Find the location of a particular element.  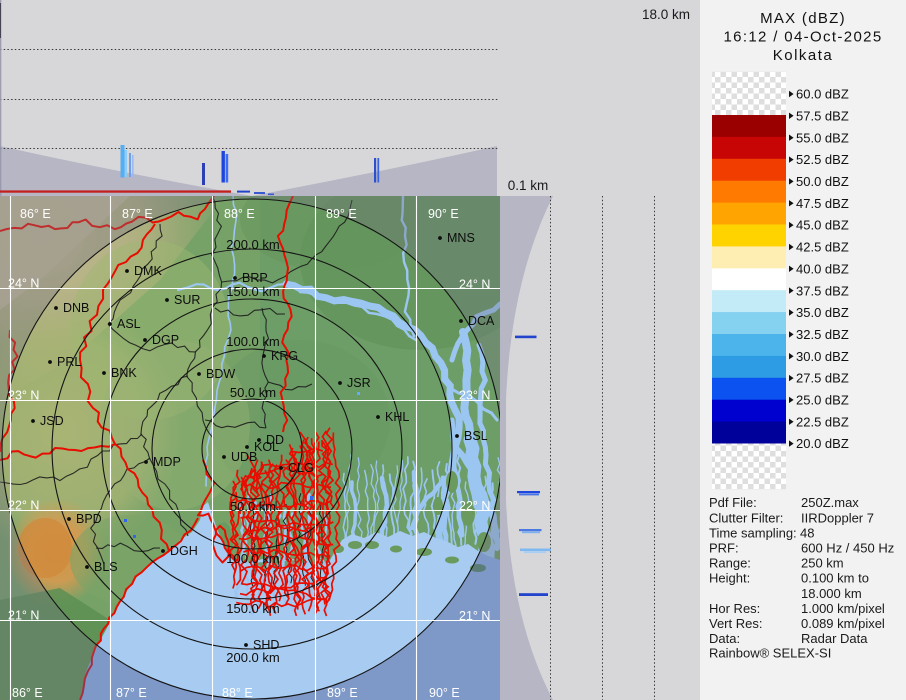

svg-text: Hor Res: is located at coordinates (734, 608).